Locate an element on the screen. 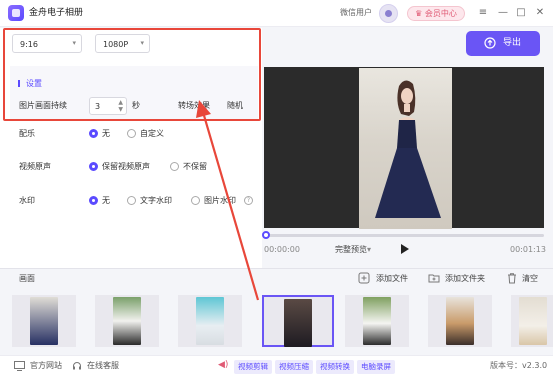 This screenshot has height=378, width=553. music-none-radio is located at coordinates (93, 133).